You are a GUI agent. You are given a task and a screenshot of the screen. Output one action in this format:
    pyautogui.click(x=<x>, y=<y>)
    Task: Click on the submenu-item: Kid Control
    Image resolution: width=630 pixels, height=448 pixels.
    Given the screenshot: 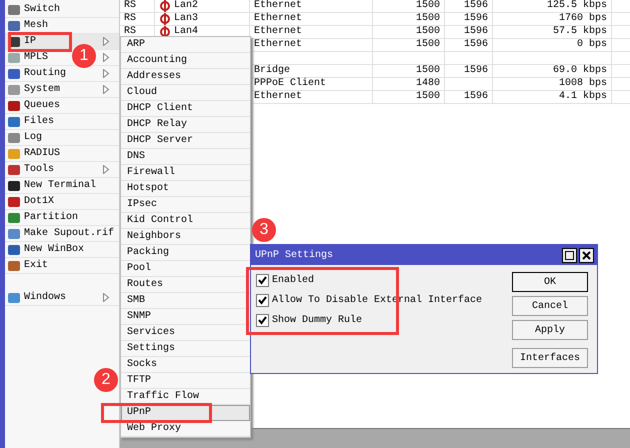 What is the action you would take?
    pyautogui.click(x=185, y=221)
    